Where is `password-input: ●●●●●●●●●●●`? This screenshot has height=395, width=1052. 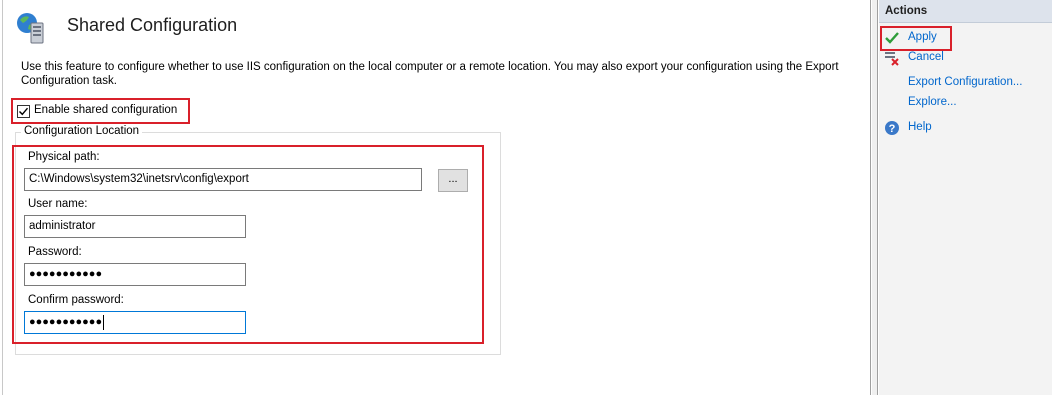 password-input: ●●●●●●●●●●● is located at coordinates (135, 274).